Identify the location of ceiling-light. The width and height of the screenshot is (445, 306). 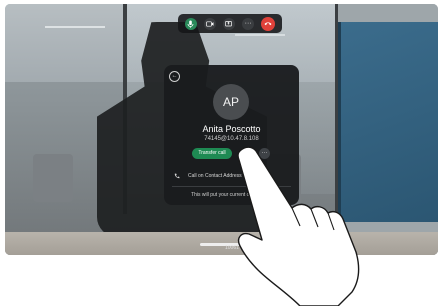
(75, 27).